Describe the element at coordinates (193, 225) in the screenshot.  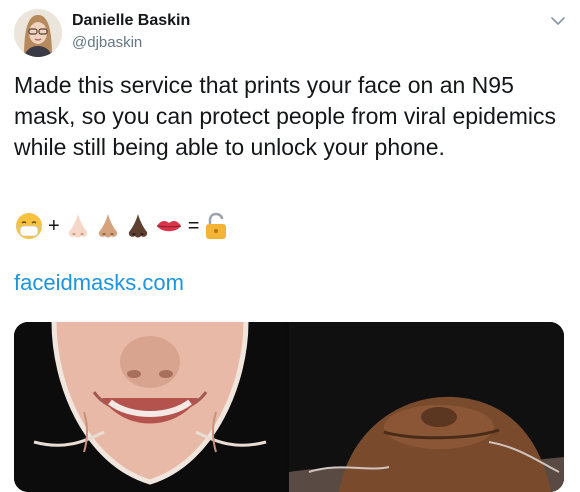
I see `equals-operator: =` at that location.